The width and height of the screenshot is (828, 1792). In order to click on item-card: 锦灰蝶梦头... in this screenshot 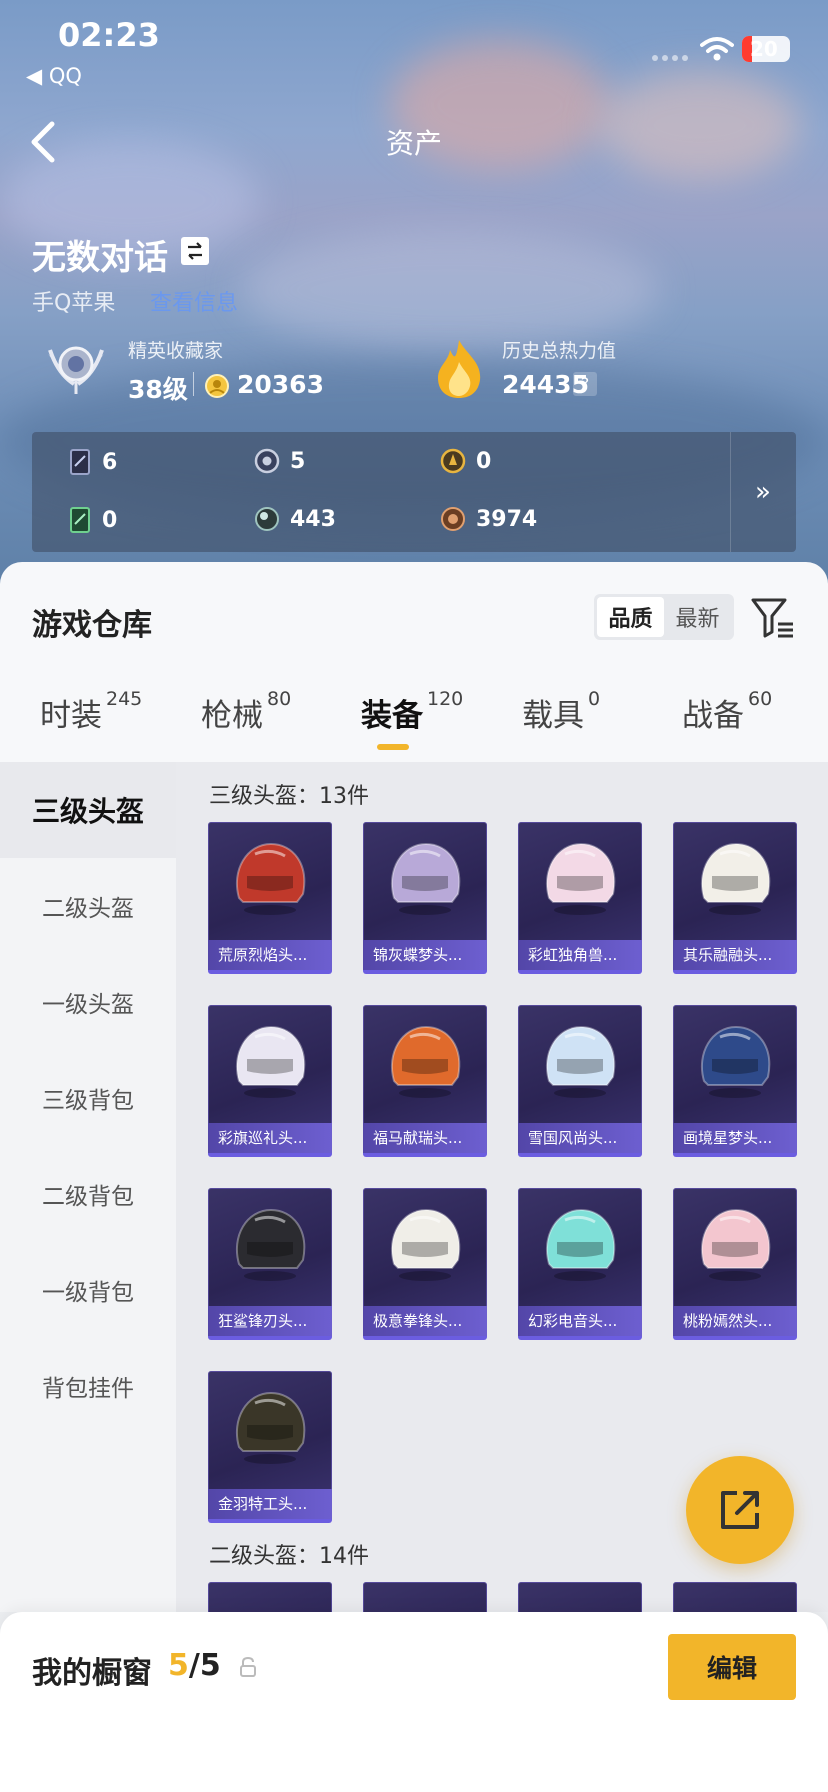, I will do `click(425, 898)`.